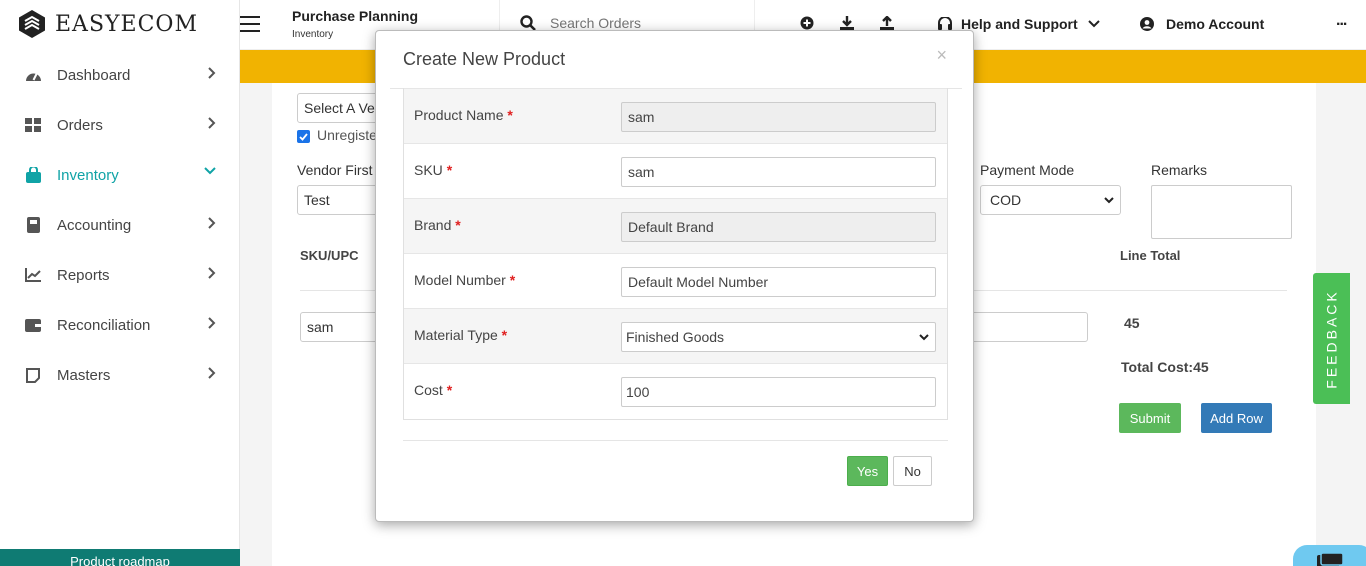  Describe the element at coordinates (941, 55) in the screenshot. I see `close-icon: ×` at that location.